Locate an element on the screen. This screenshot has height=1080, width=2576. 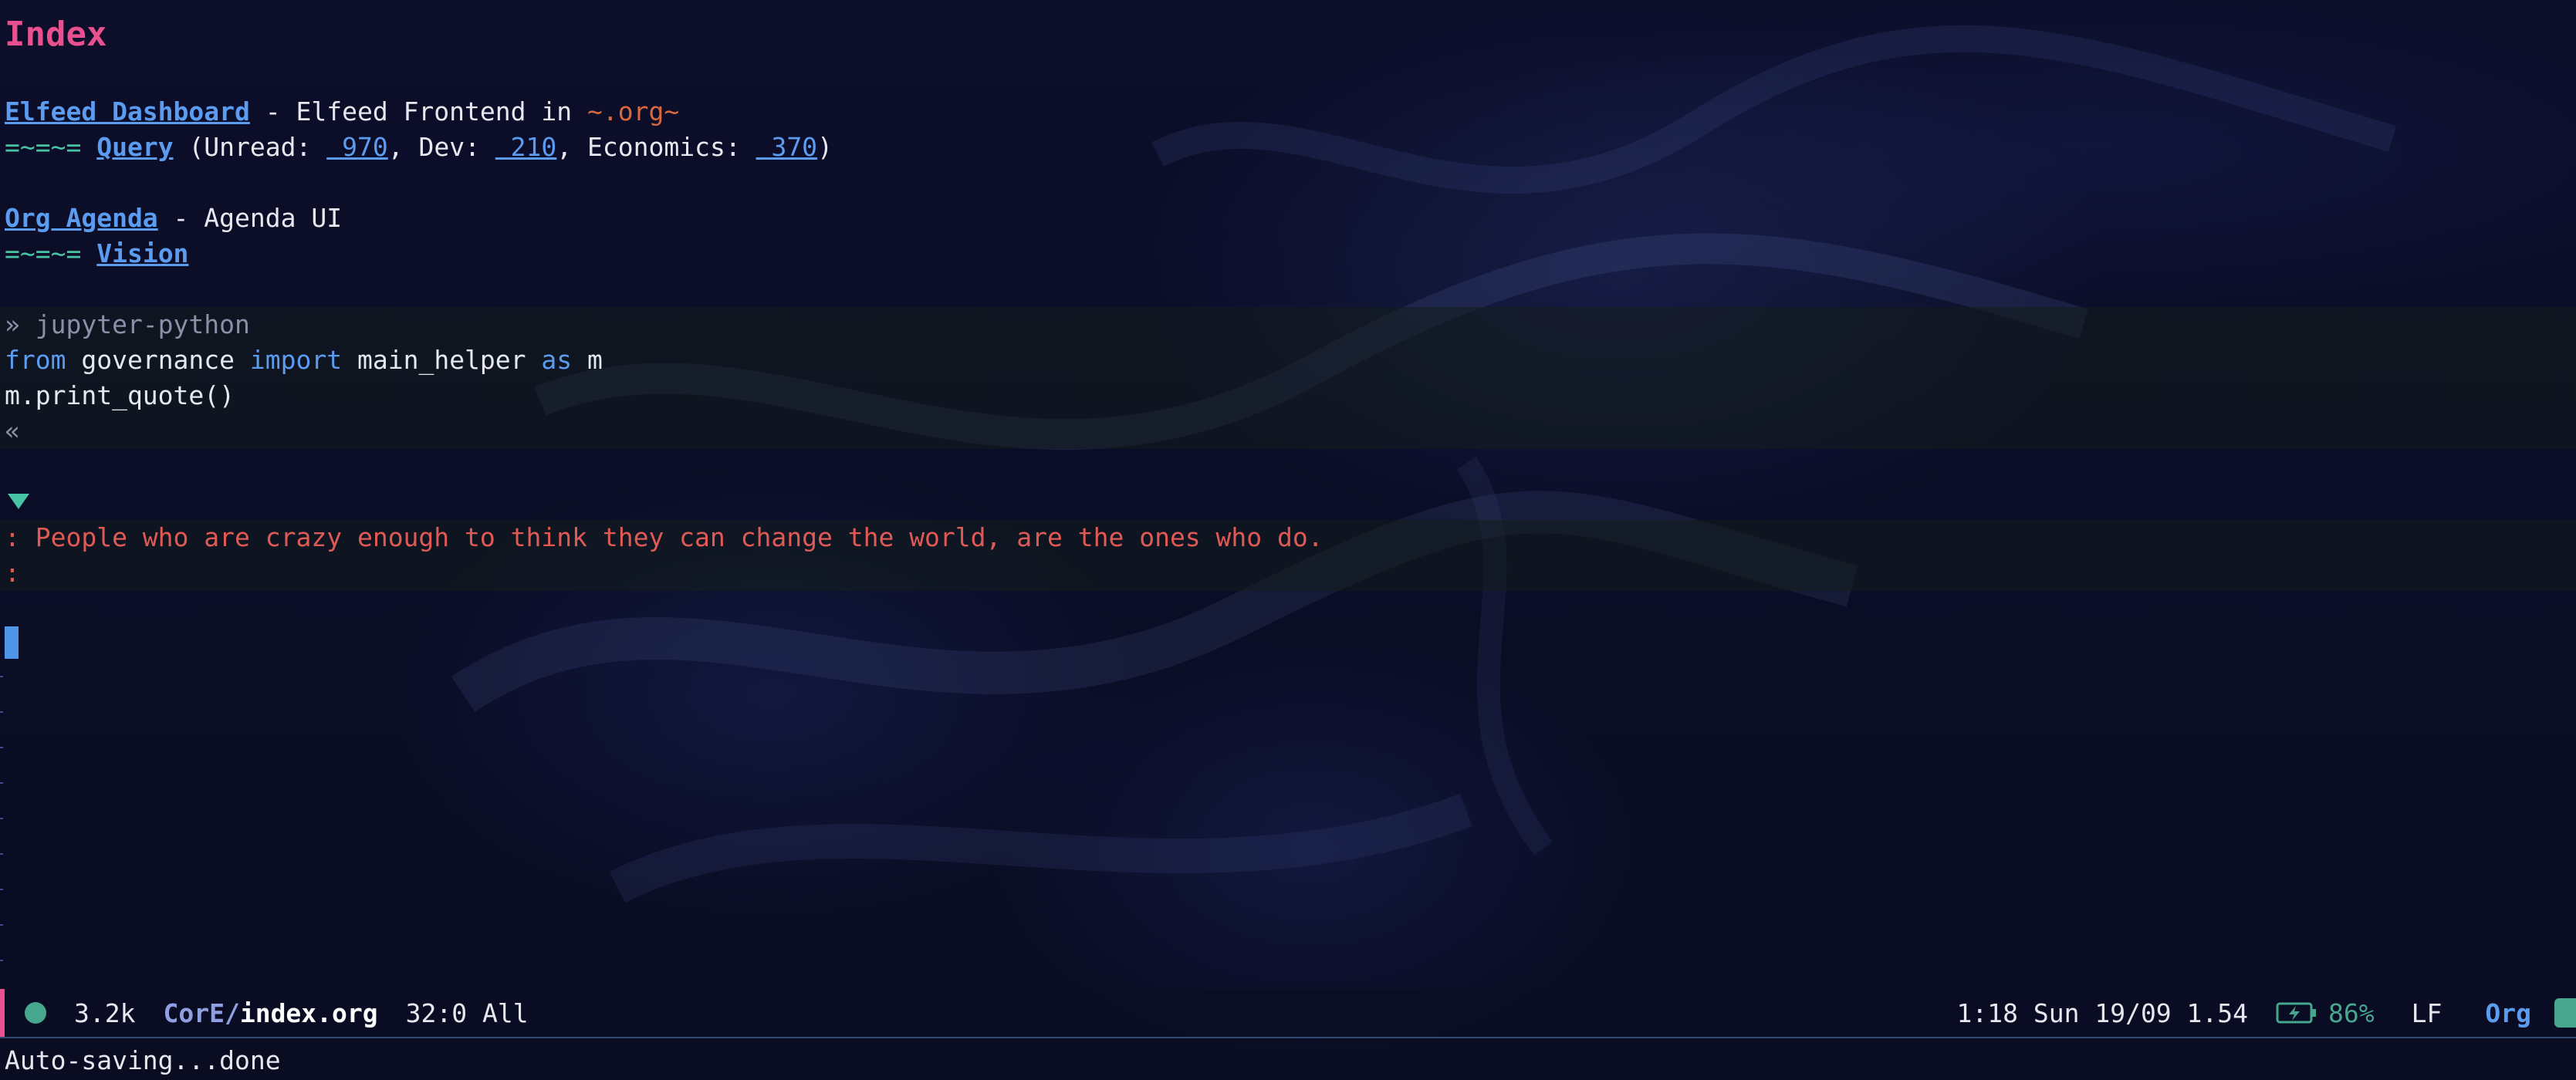
economics-label: , Economics: is located at coordinates (656, 147).